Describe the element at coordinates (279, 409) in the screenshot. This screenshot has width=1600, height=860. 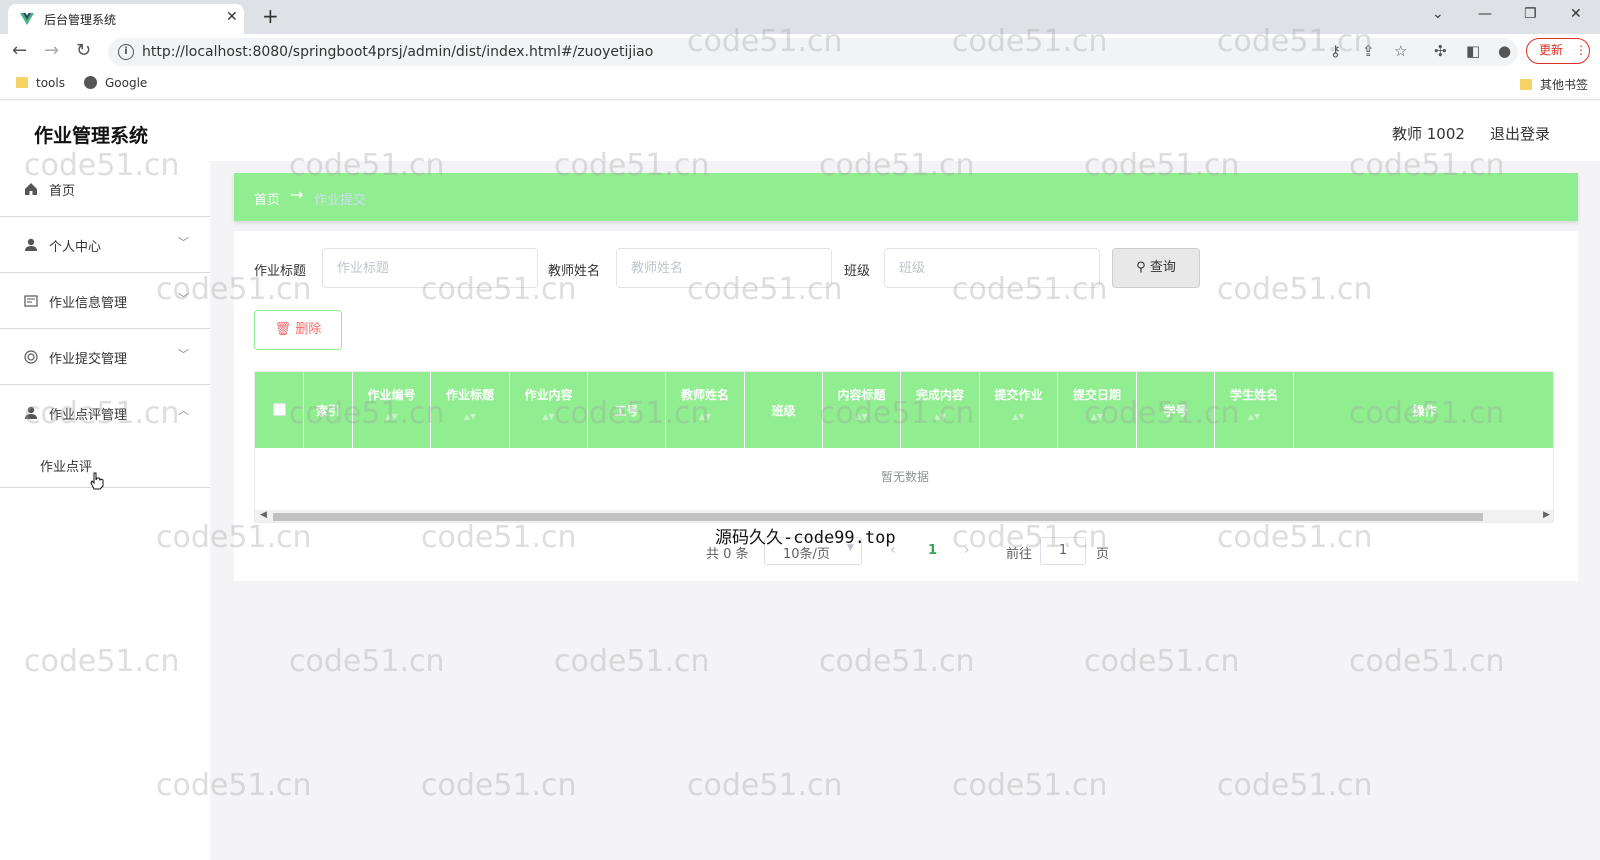
I see `select-all-checkbox` at that location.